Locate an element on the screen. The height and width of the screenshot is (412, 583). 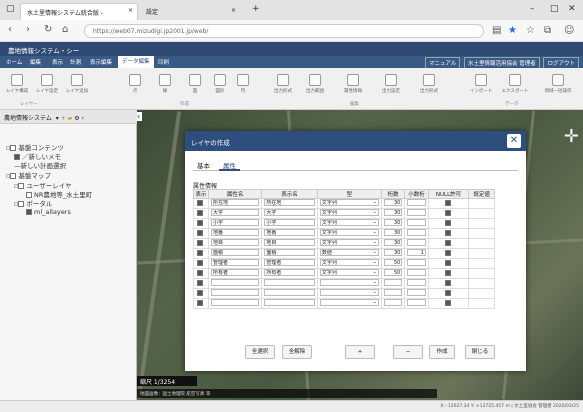
select-all-button: 全選択 is located at coordinates (260, 352).